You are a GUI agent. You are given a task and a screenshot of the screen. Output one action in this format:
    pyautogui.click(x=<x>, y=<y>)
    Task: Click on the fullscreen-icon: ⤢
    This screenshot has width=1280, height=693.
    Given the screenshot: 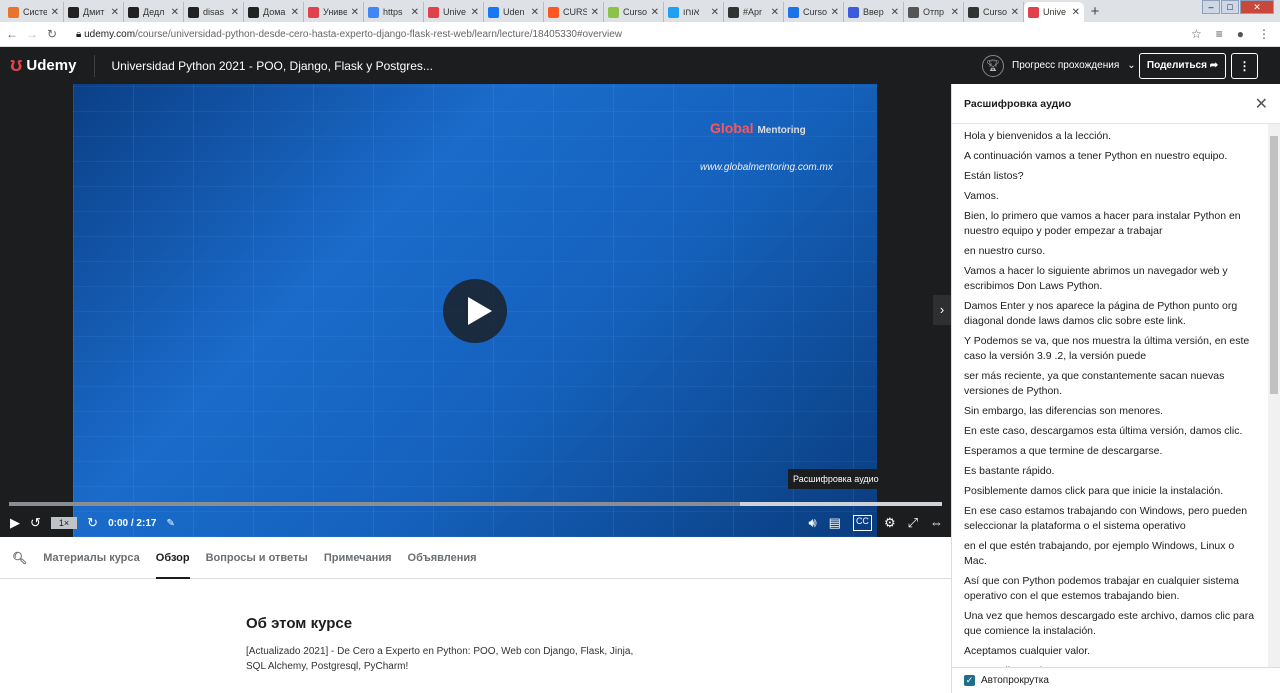 What is the action you would take?
    pyautogui.click(x=913, y=523)
    